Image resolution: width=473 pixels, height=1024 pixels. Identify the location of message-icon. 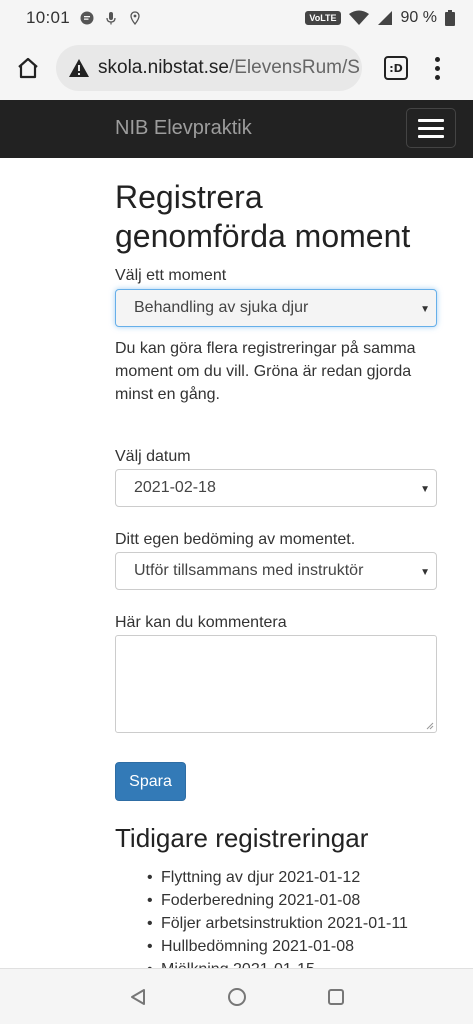
(87, 18).